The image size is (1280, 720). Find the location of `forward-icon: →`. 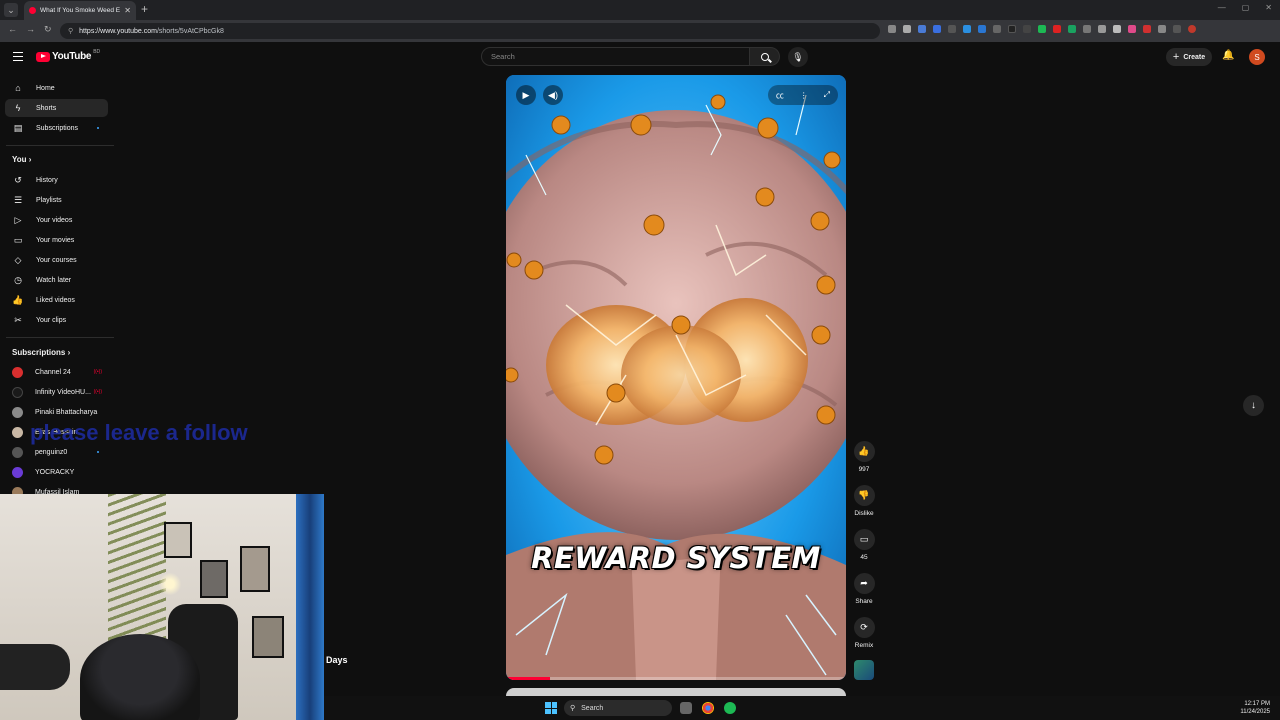

forward-icon: → is located at coordinates (30, 29).